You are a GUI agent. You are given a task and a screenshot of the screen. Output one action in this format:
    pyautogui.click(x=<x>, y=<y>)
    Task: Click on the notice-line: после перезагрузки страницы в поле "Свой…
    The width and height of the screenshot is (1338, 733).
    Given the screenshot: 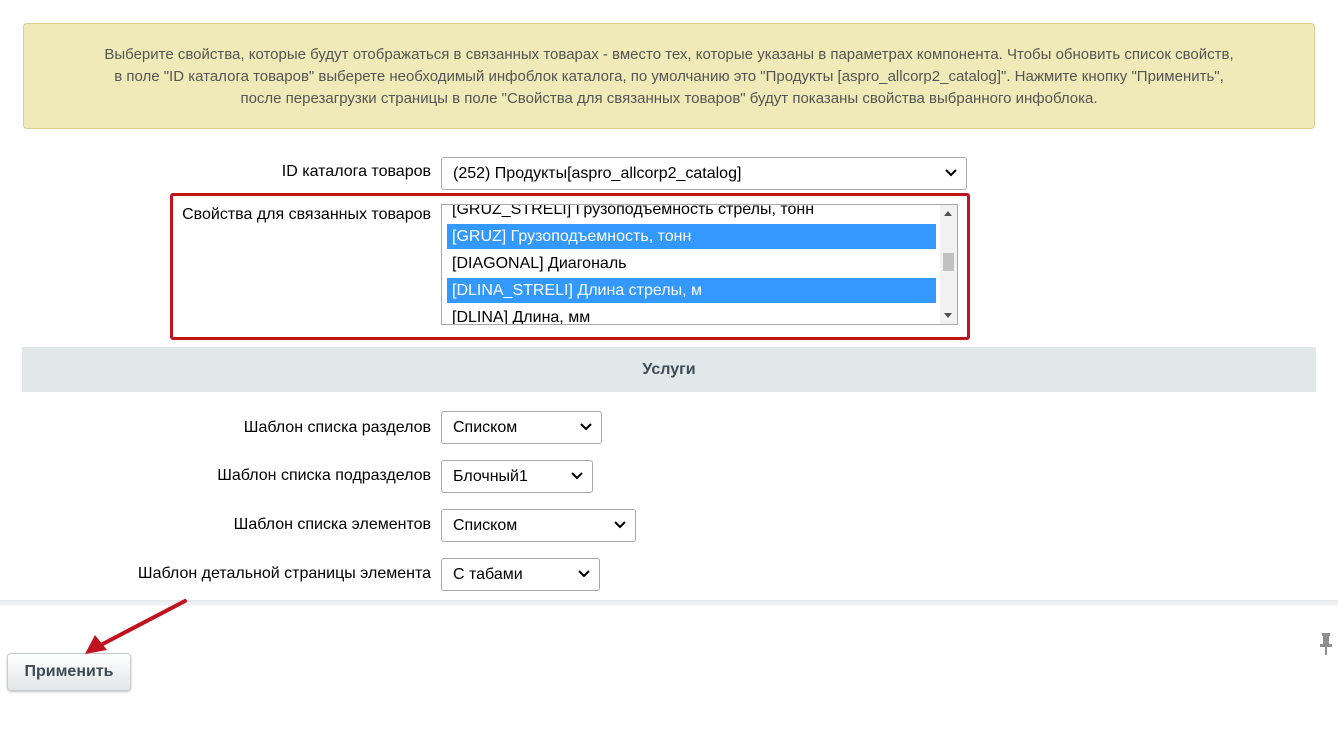 What is the action you would take?
    pyautogui.click(x=669, y=98)
    